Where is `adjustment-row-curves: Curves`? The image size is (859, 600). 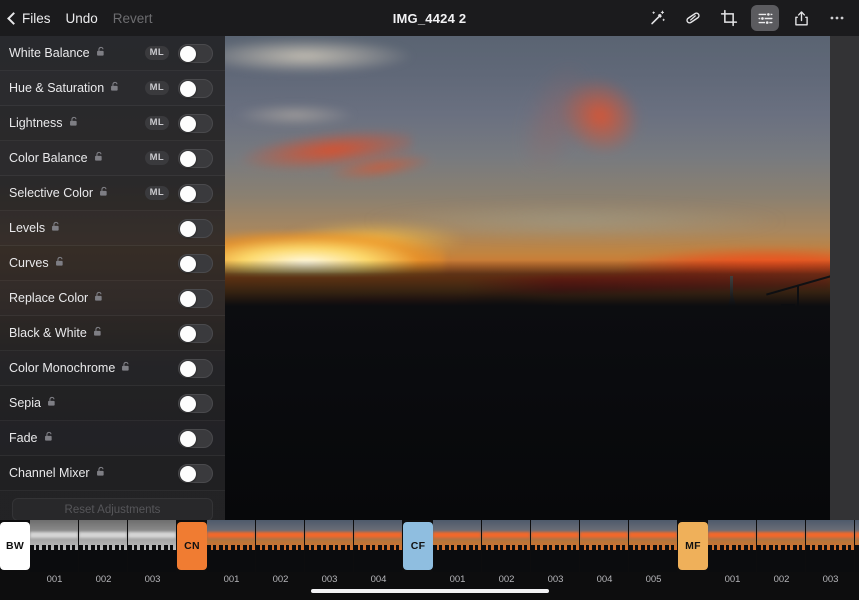 adjustment-row-curves: Curves is located at coordinates (112, 263).